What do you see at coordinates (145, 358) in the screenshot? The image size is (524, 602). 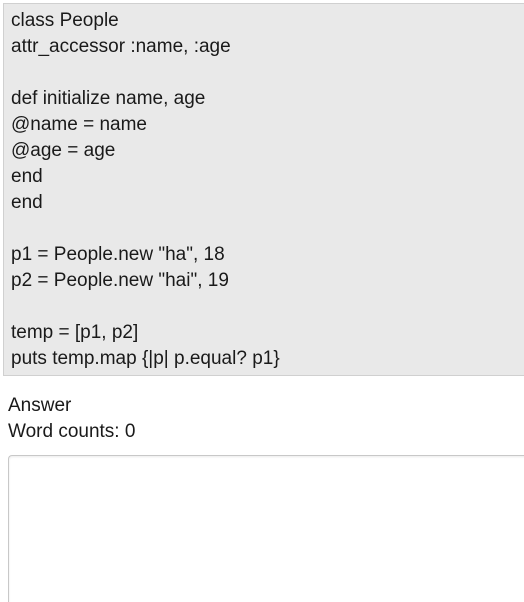 I see `code-line: puts temp.map {|p| p.equal? p1}` at bounding box center [145, 358].